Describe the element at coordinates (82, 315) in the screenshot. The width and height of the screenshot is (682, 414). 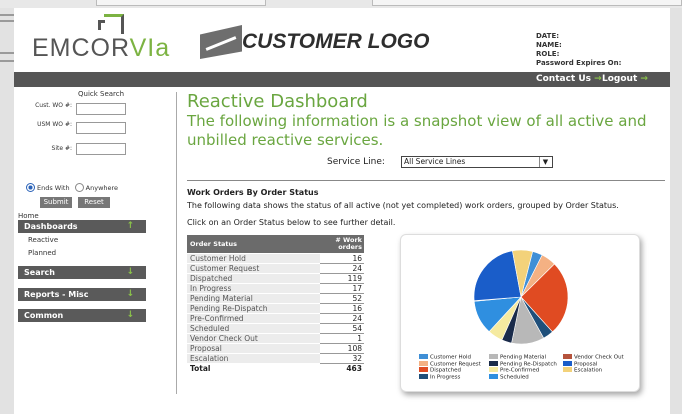
I see `nav-common: Common ↓` at that location.